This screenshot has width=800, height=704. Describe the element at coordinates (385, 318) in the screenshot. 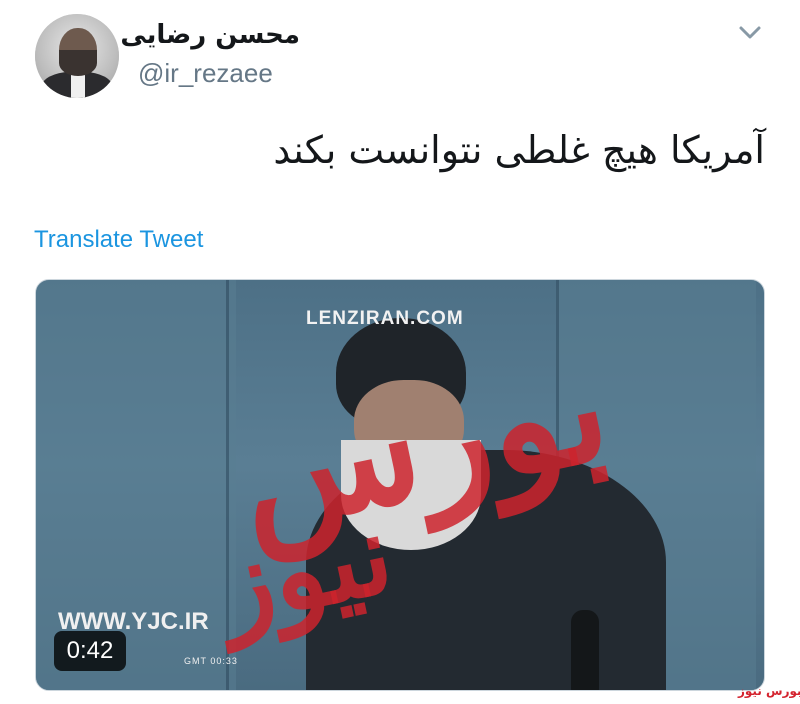

I see `video-overlay-top-text: LENZIRAN.COM` at that location.